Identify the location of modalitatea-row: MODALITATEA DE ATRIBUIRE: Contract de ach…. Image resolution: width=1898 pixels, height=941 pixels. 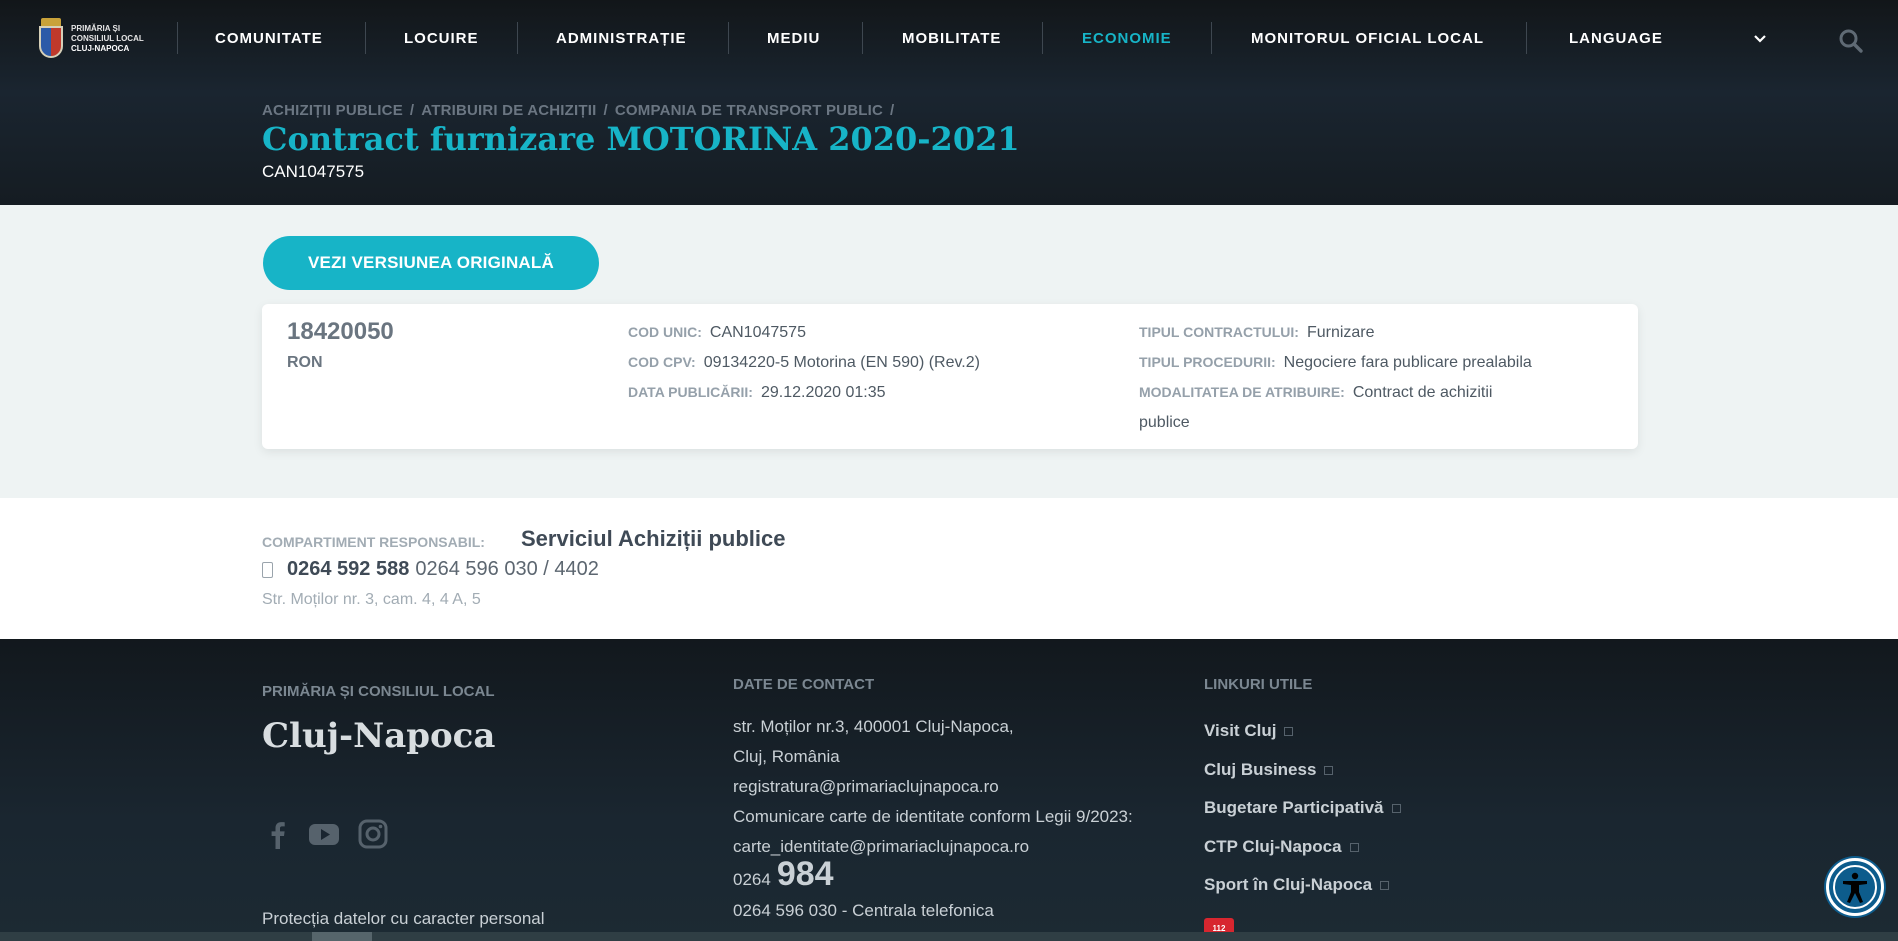
(1374, 407).